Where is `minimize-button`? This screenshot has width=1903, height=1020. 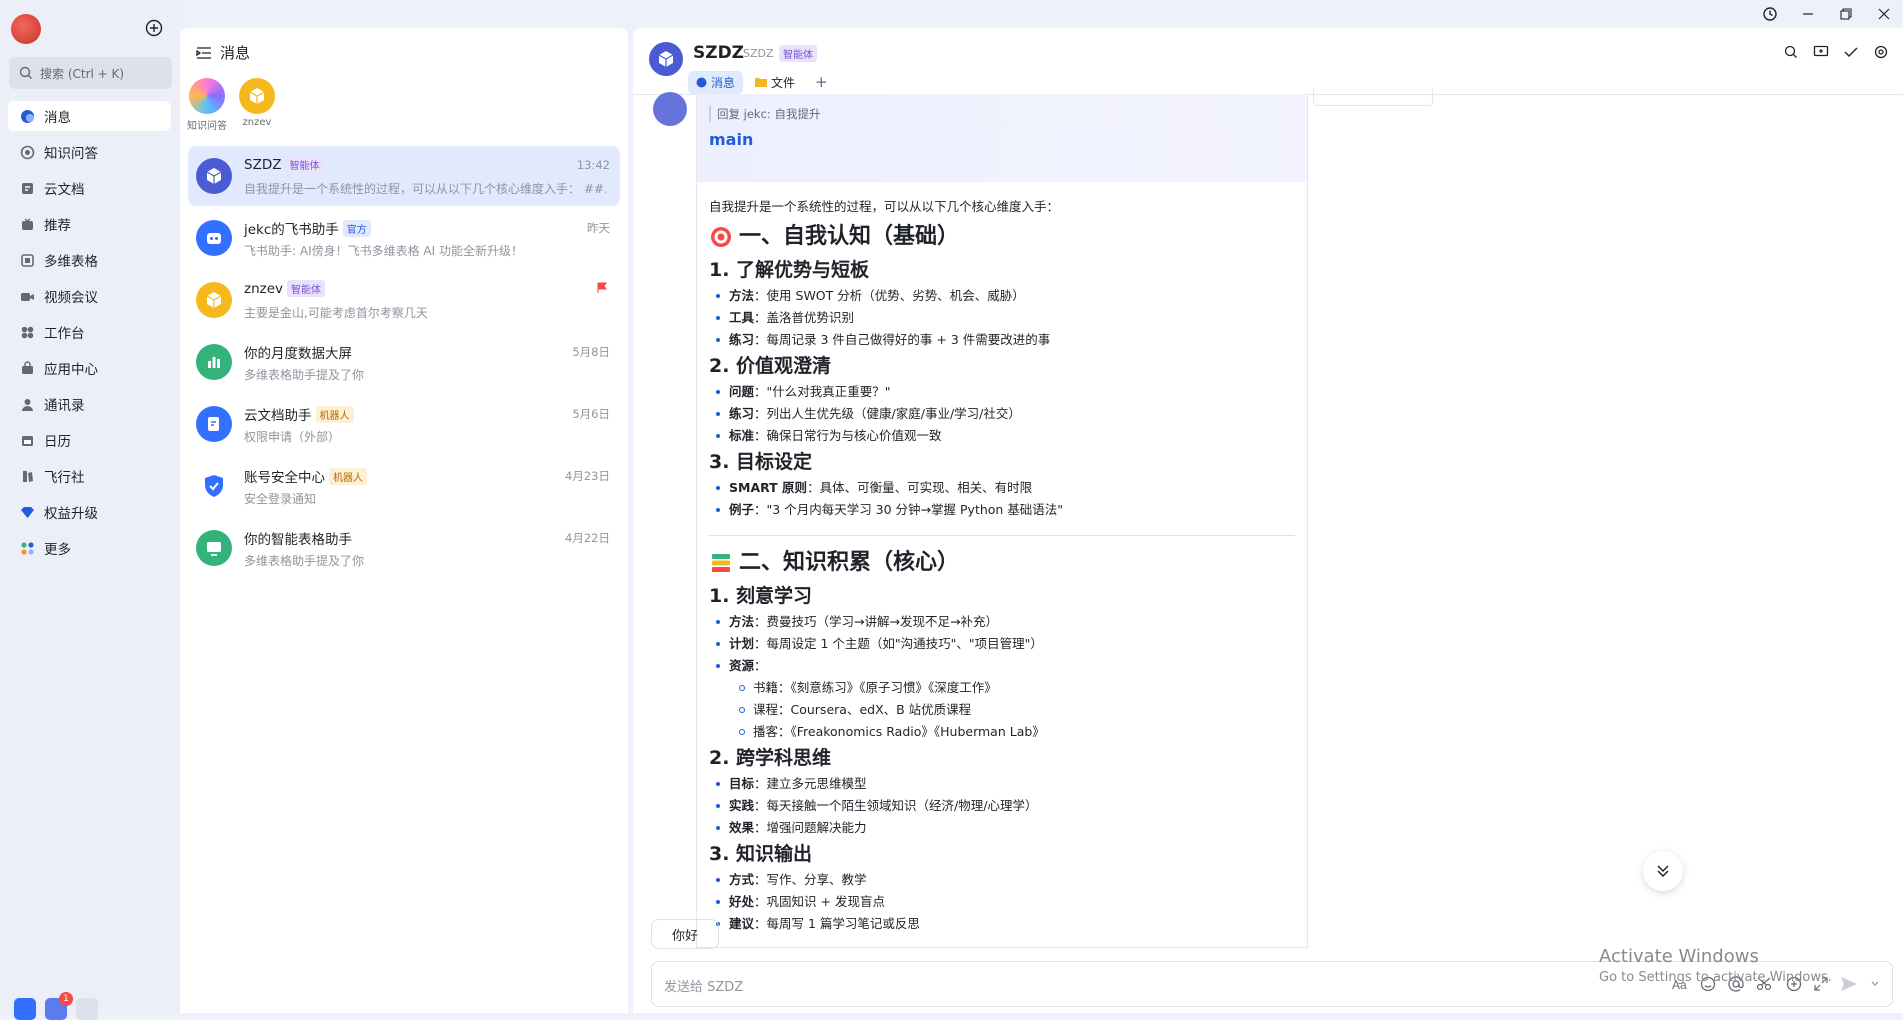 minimize-button is located at coordinates (1808, 14).